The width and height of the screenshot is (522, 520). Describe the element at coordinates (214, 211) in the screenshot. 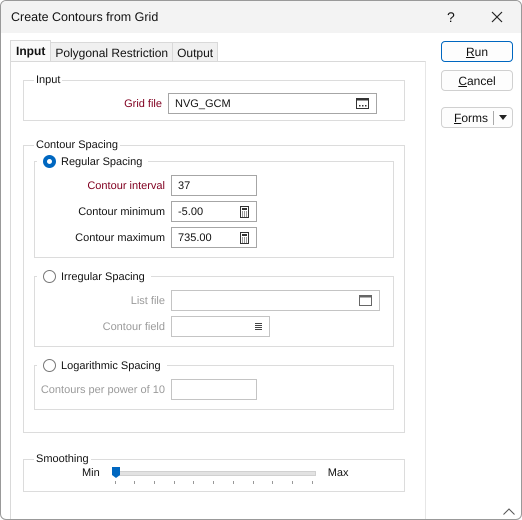

I see `input-field: -5.00` at that location.